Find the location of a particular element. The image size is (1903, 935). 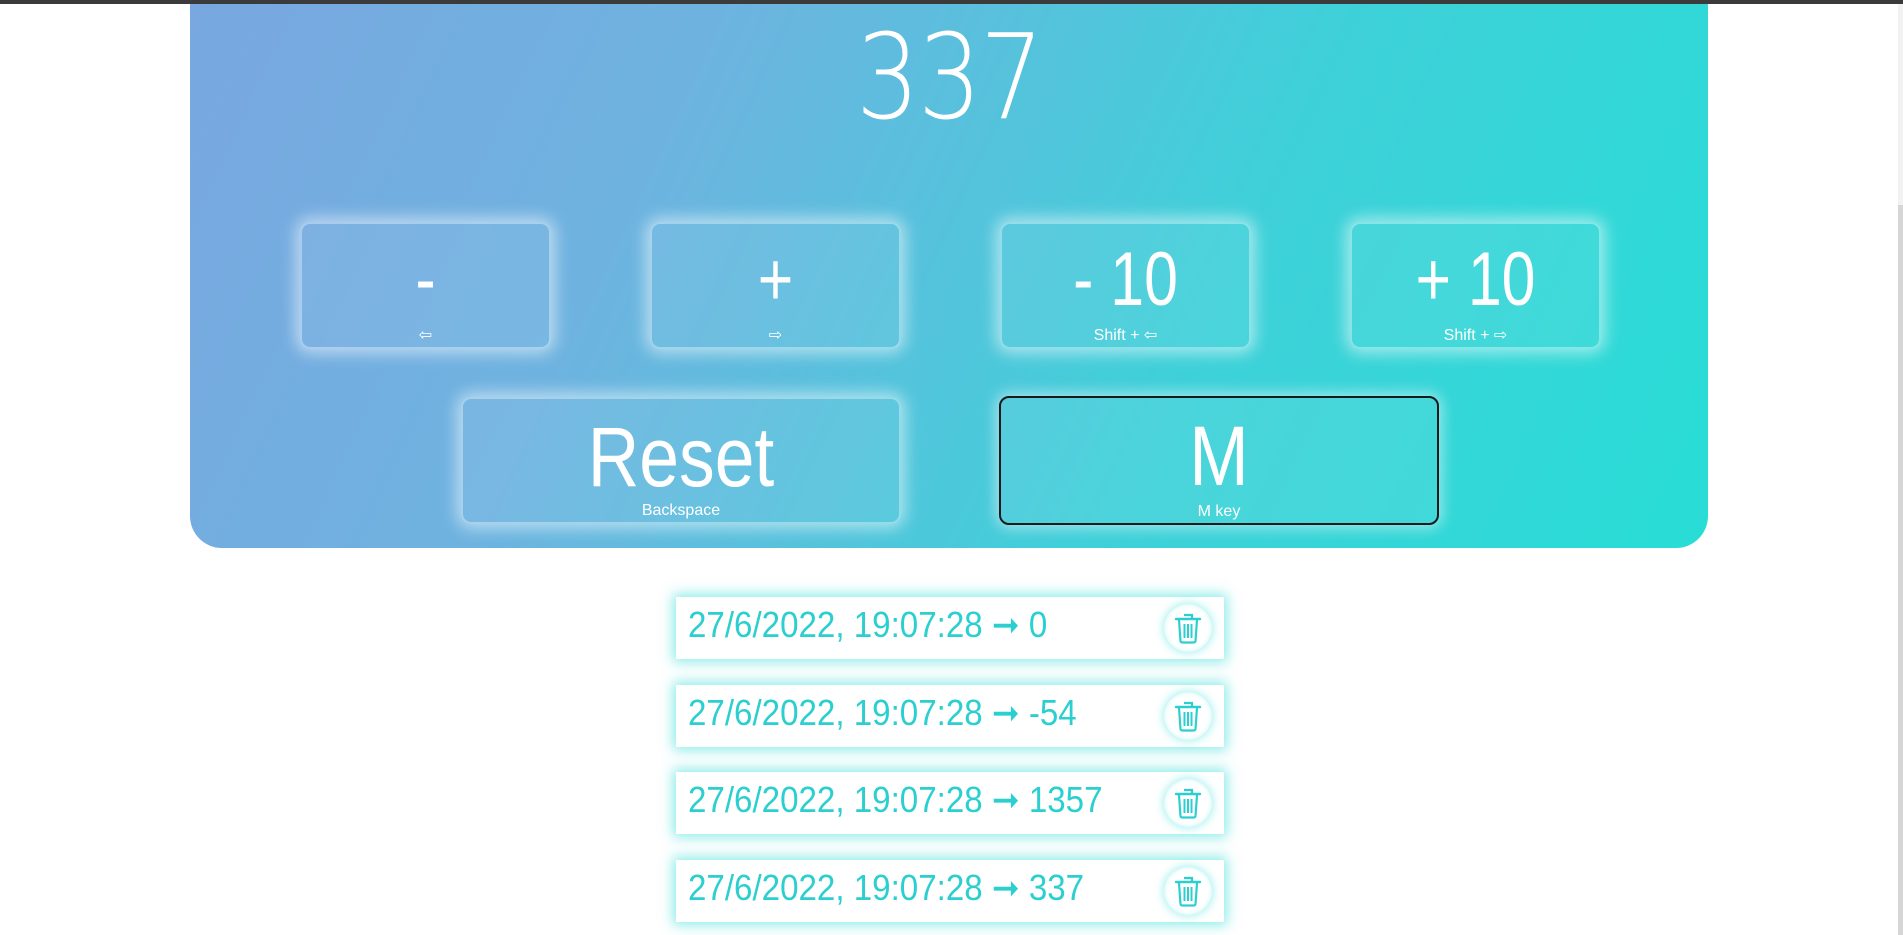

history-item: 27/6/2022, 19:07:28 ➞ 337 is located at coordinates (950, 891).